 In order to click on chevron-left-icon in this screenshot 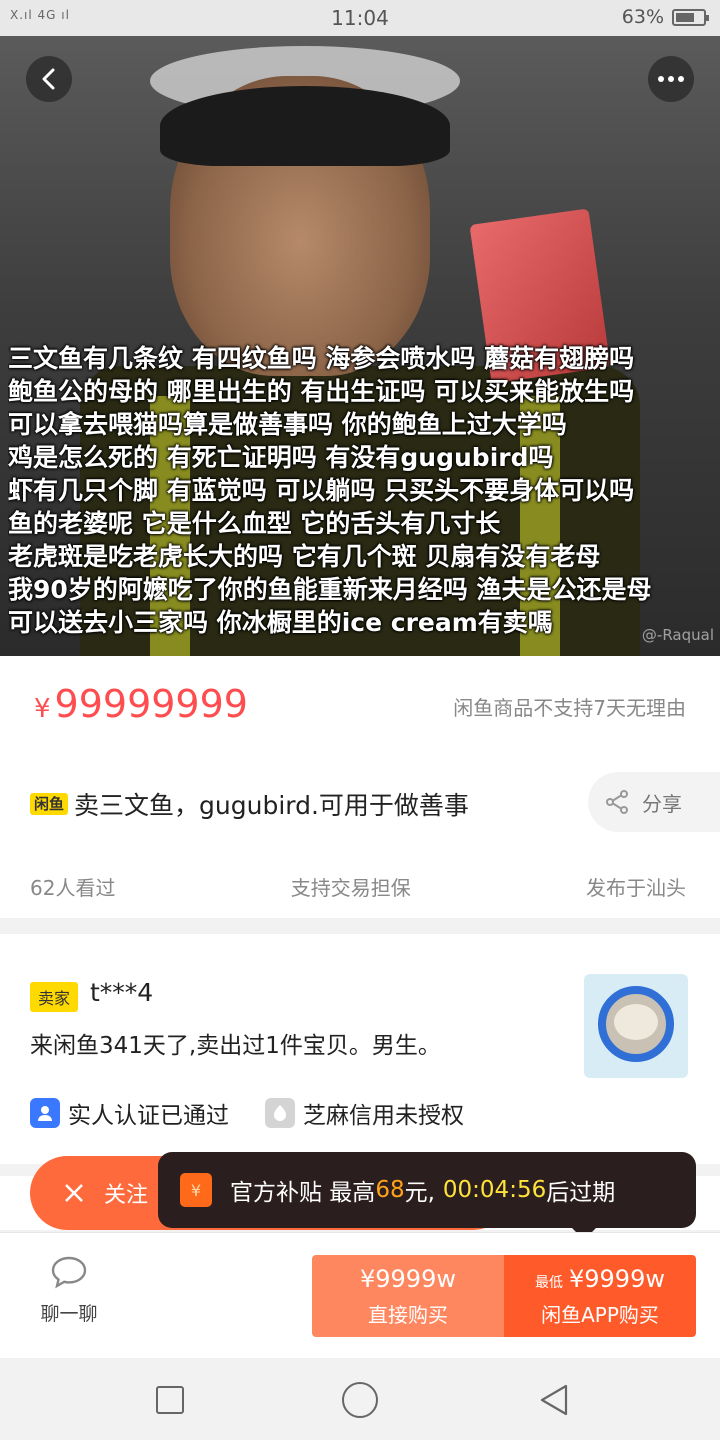, I will do `click(48, 79)`.